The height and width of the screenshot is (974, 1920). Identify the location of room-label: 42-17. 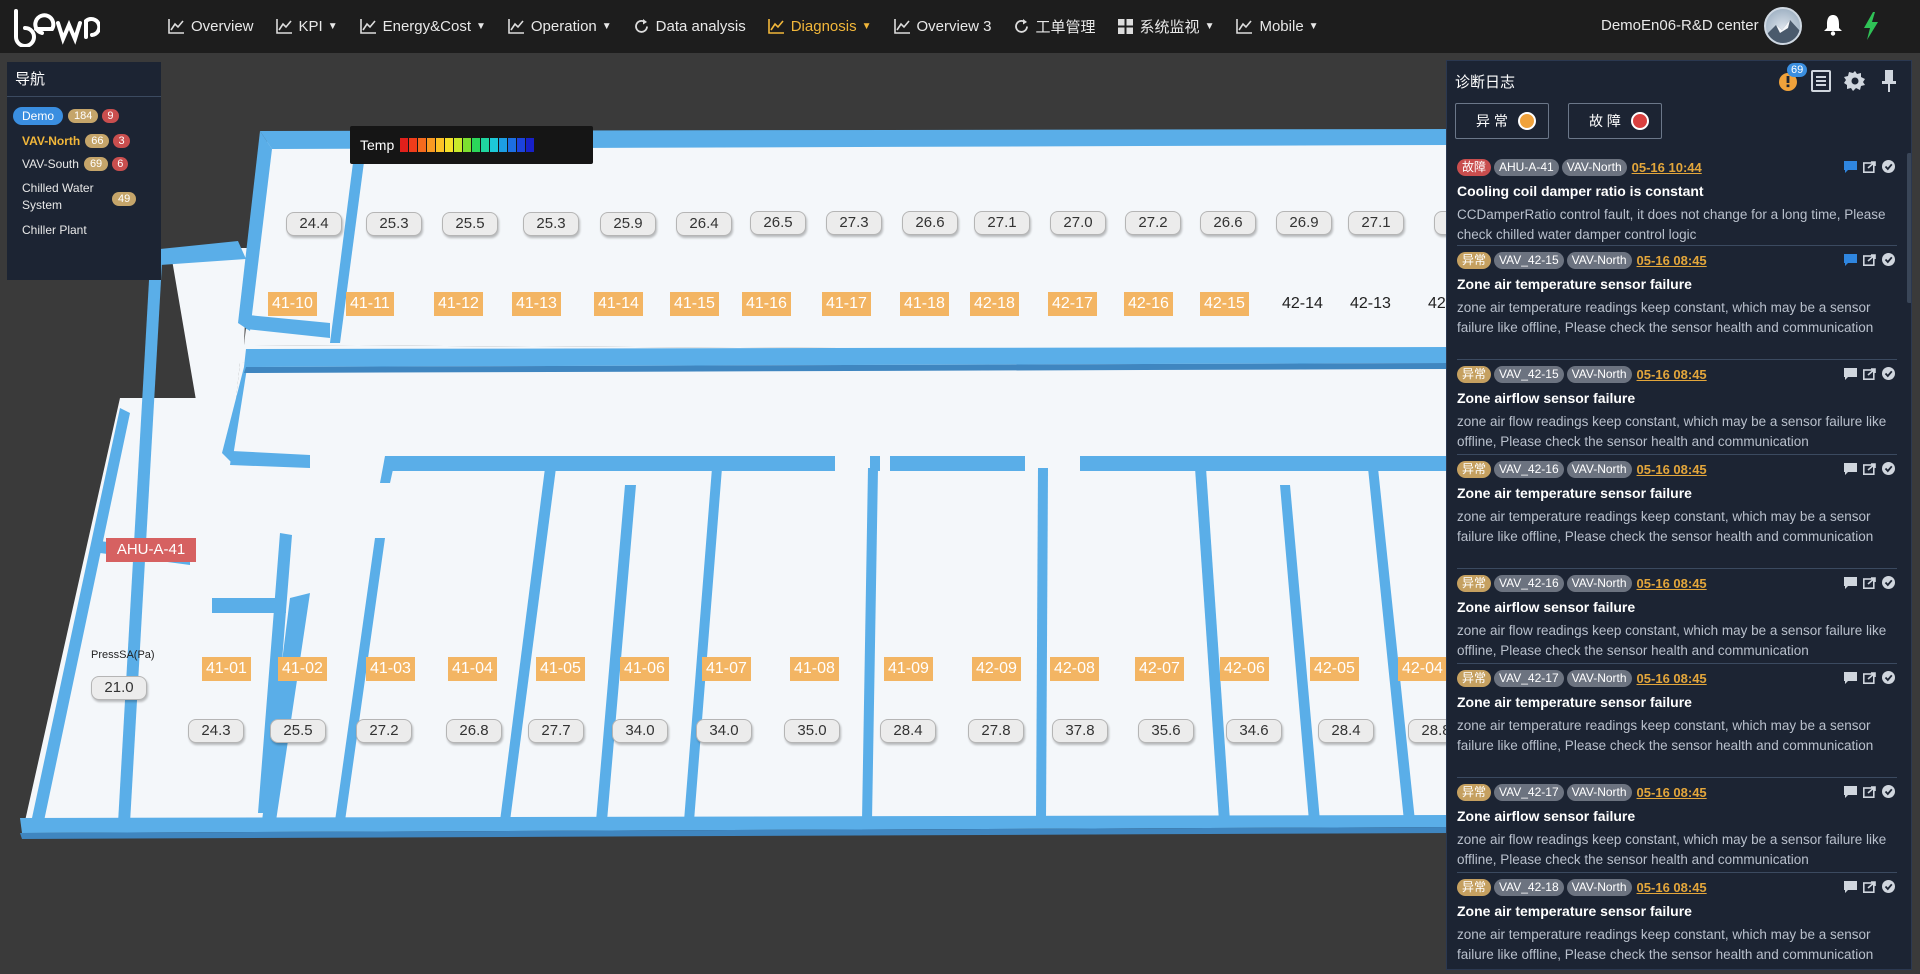
(1072, 304).